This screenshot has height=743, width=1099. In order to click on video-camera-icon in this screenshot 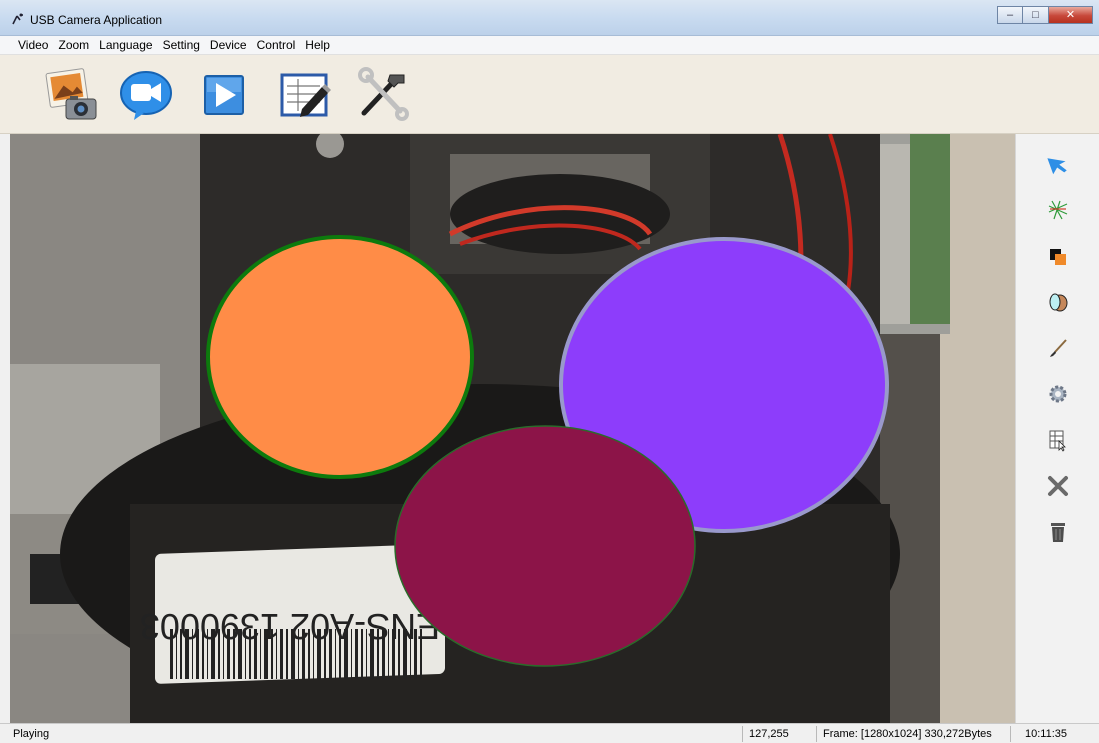, I will do `click(146, 95)`.